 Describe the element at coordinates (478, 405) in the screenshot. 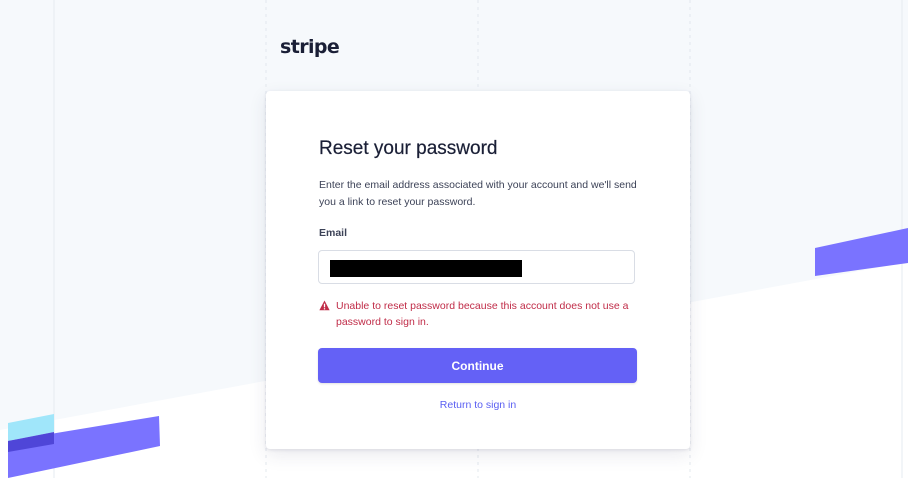

I see `return-to-sign-in-link: Return to sign in` at that location.